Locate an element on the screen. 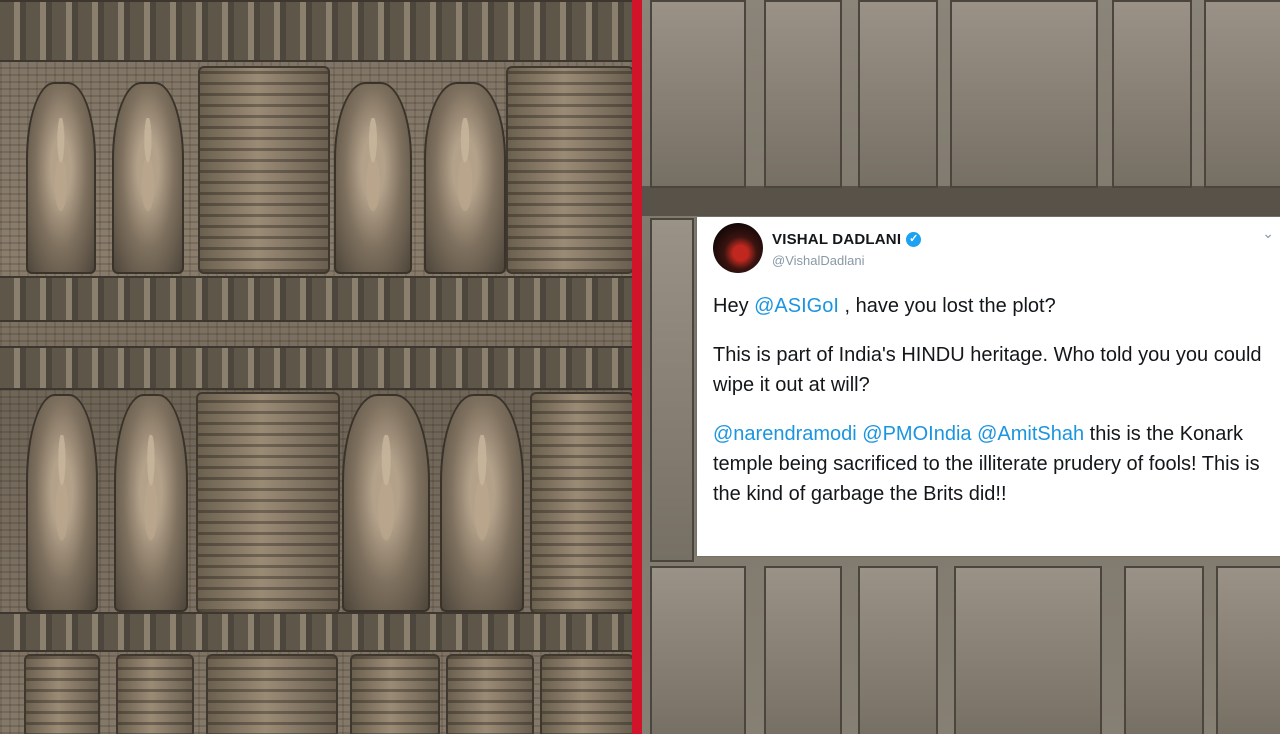  mention-link: @ASIGoI is located at coordinates (796, 306).